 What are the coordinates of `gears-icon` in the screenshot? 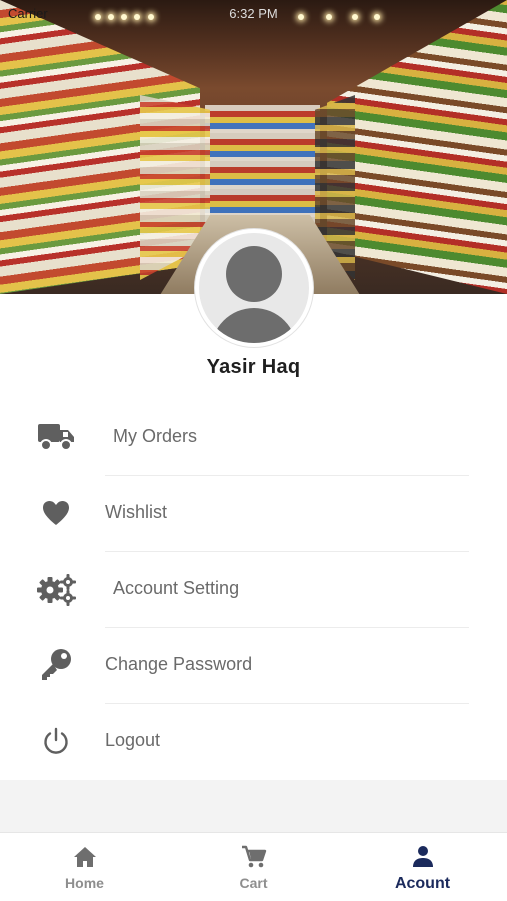 It's located at (56, 589).